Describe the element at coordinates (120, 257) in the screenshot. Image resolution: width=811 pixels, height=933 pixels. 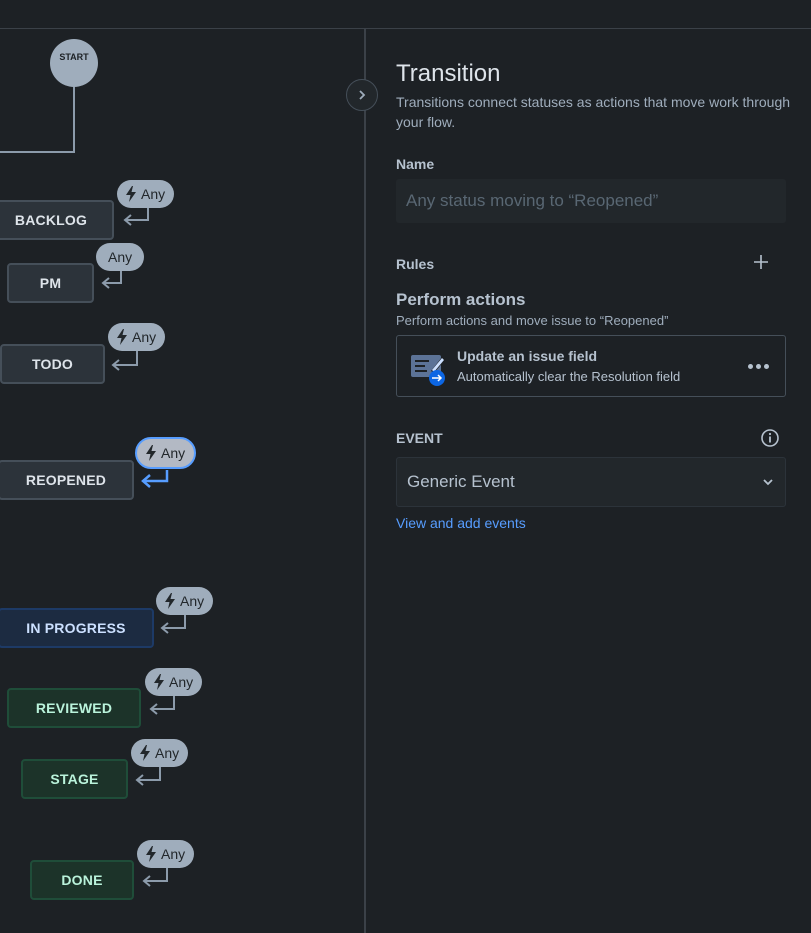
I see `any-transition-pm: Any` at that location.